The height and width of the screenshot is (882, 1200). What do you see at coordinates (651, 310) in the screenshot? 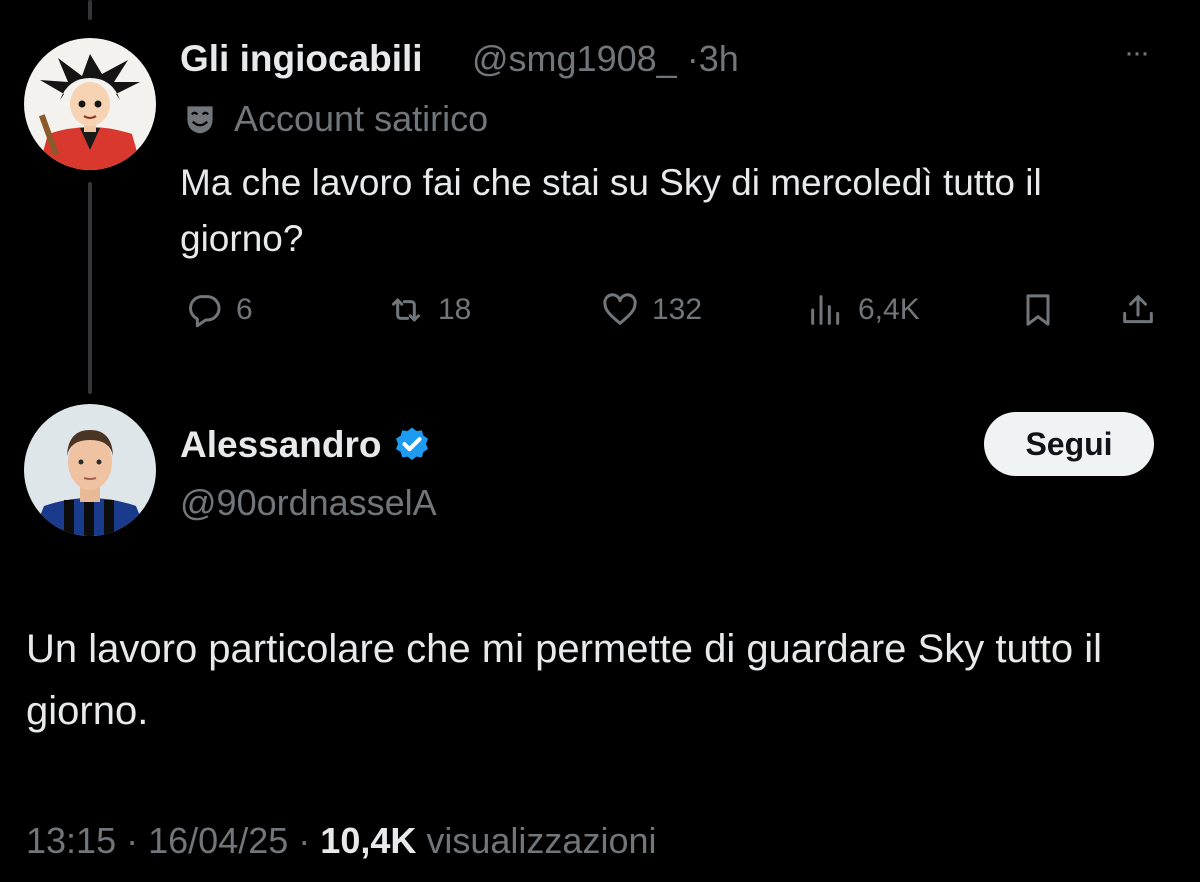
I see `like-button: 132` at bounding box center [651, 310].